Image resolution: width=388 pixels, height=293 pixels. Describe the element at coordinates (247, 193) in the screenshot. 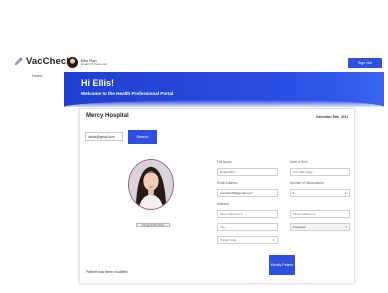

I see `email-field` at that location.